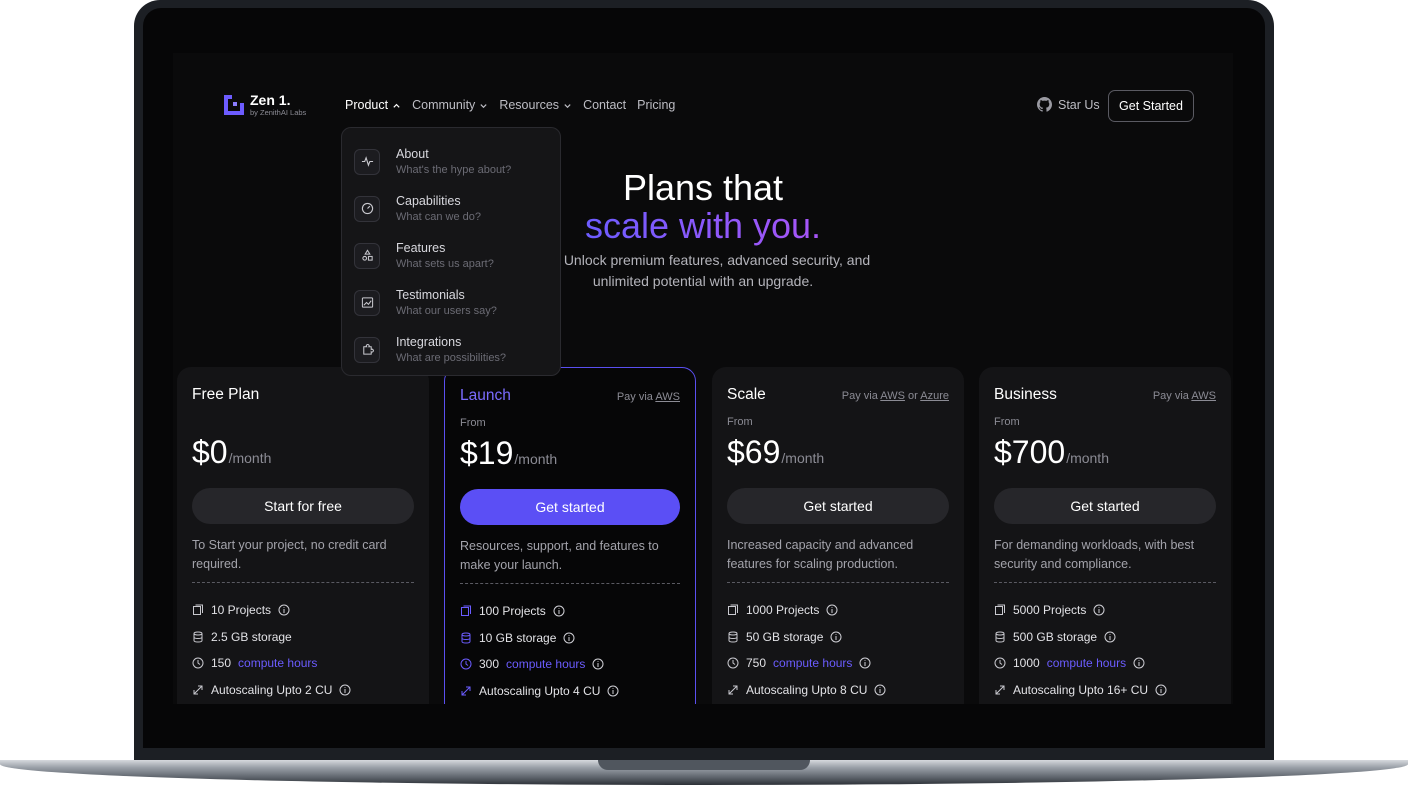 This screenshot has width=1408, height=785. I want to click on feature-compute-hours: 150 compute hours, so click(303, 663).